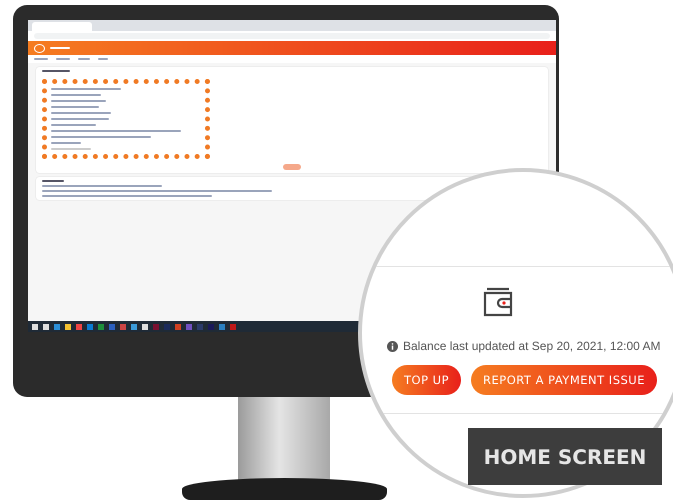  Describe the element at coordinates (532, 346) in the screenshot. I see `balance-updated-text: Balance last updated at Sep 20, 2021, 12:00 AM` at that location.